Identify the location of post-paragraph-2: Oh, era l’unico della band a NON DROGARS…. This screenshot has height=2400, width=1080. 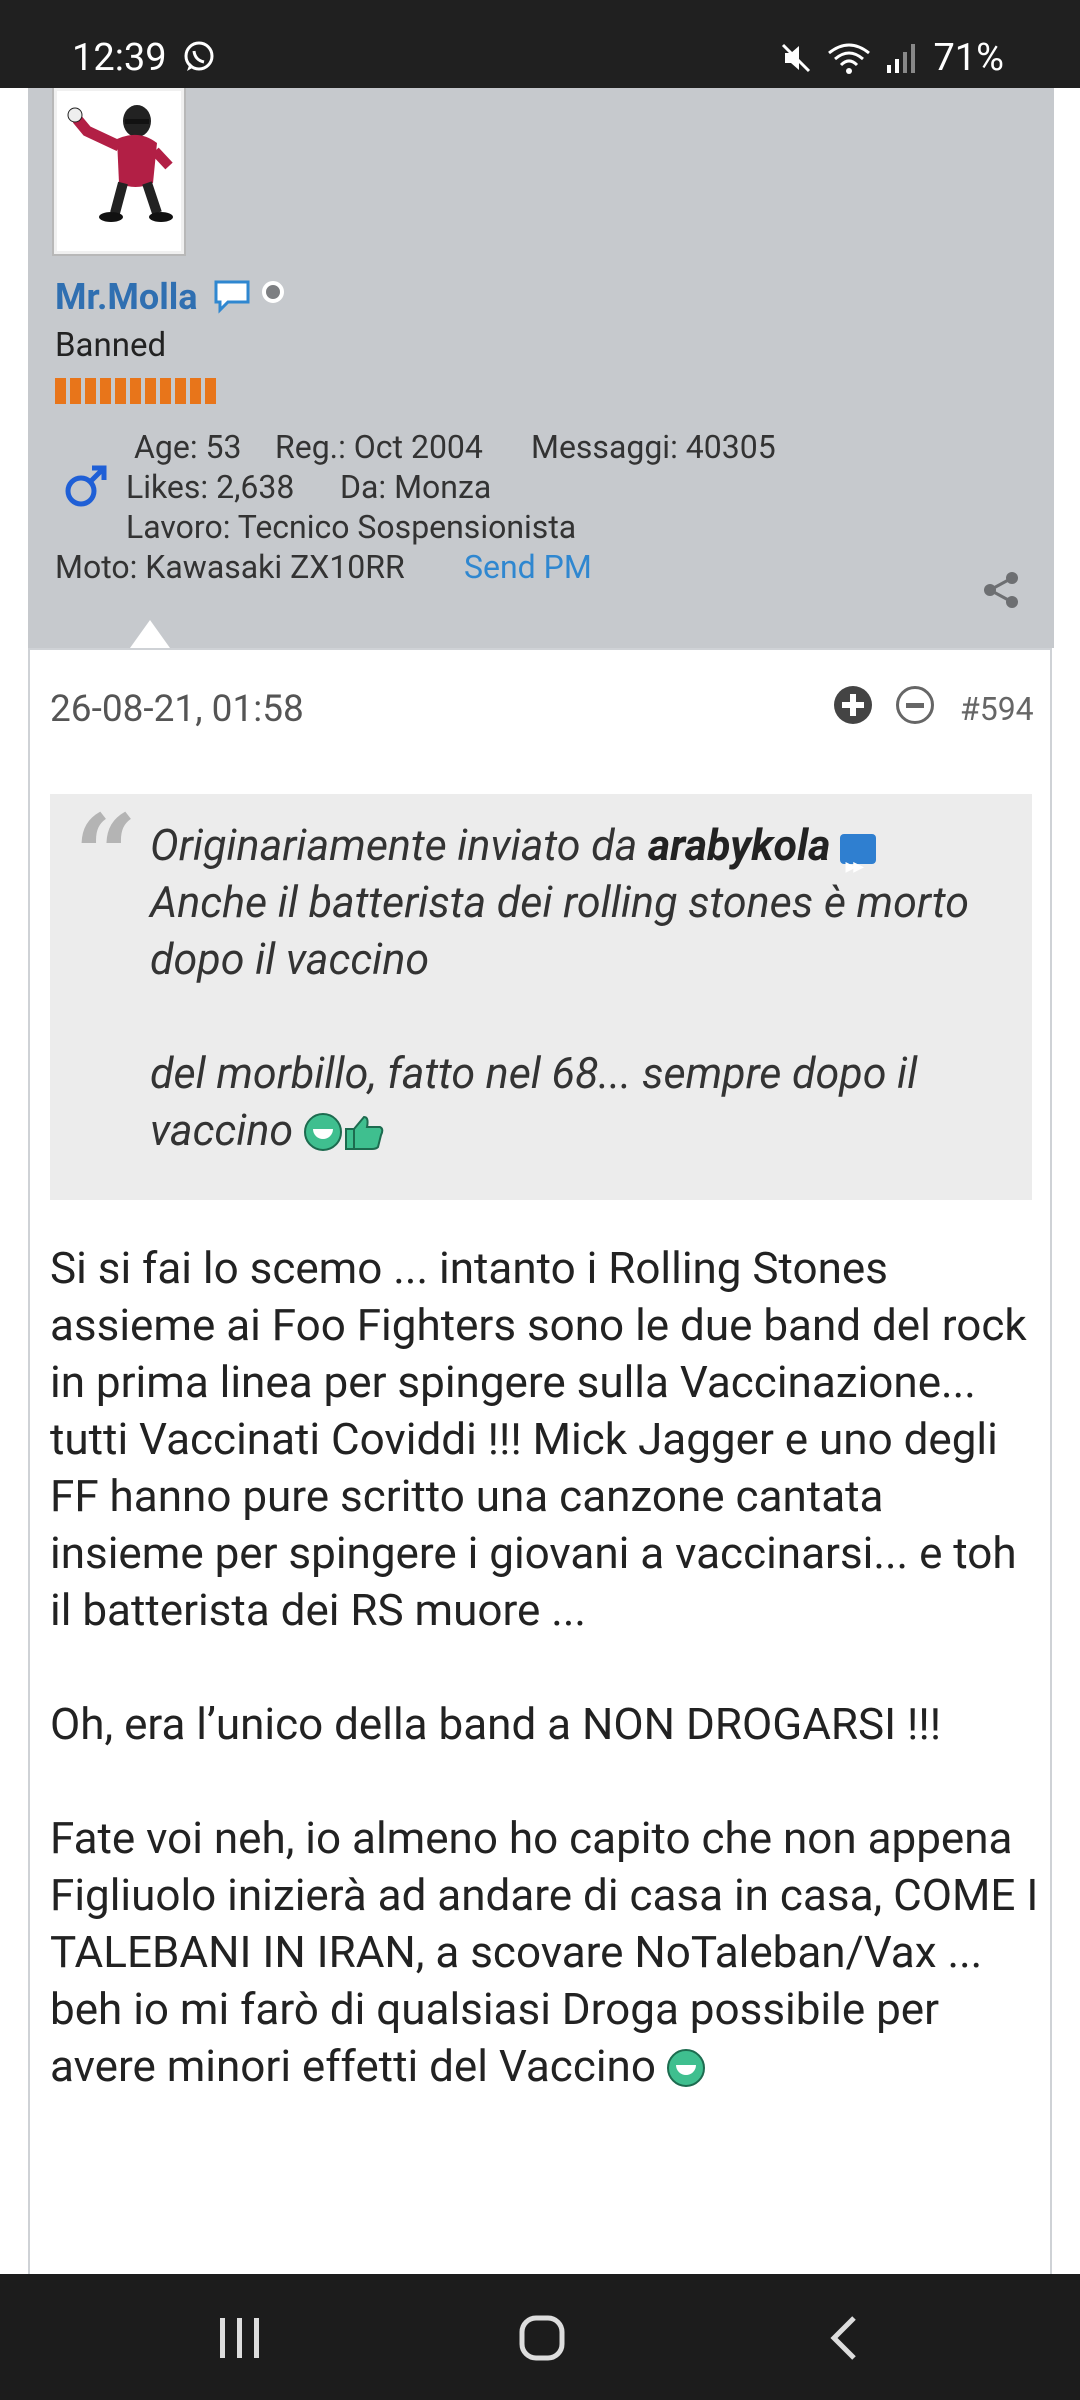
(496, 1724).